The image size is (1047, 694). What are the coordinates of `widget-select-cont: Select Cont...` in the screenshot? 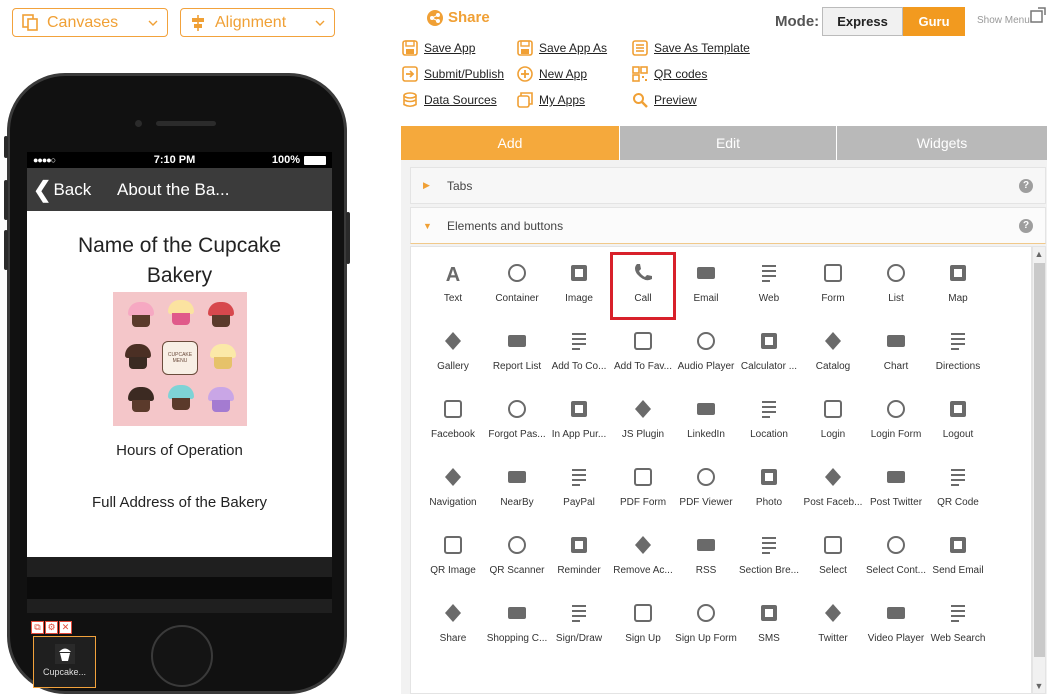 It's located at (896, 558).